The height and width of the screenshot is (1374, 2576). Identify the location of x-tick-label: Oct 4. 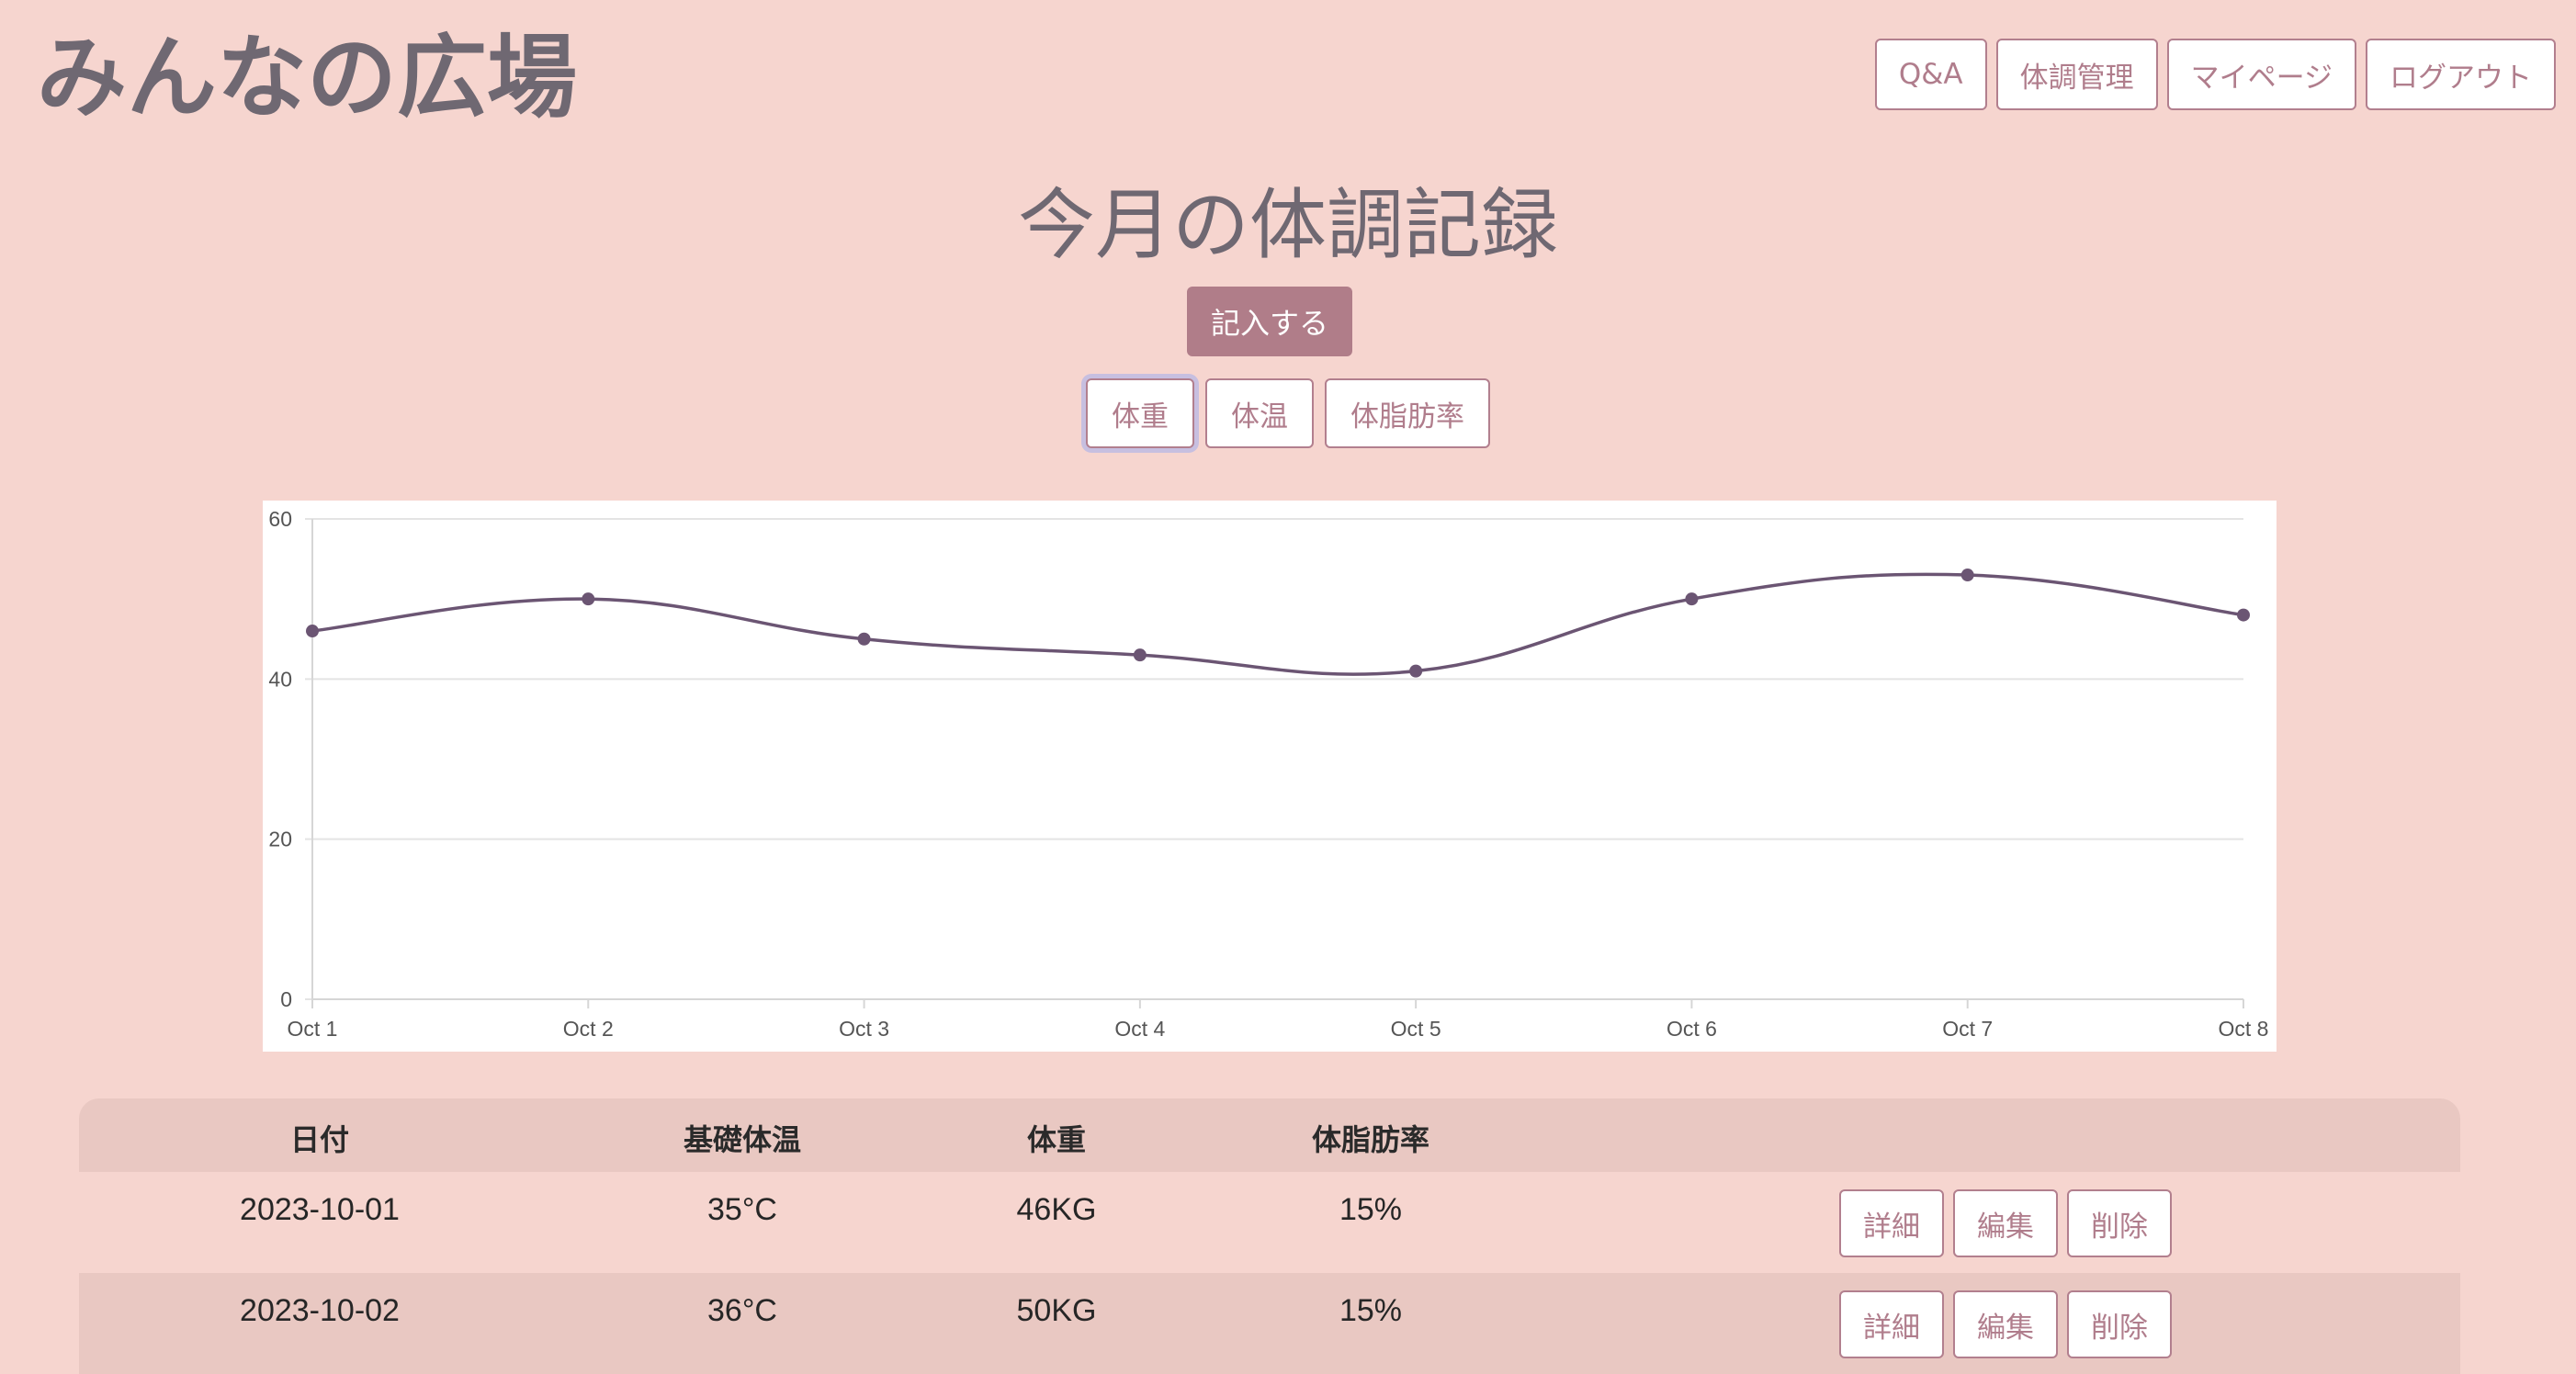
(1139, 1029).